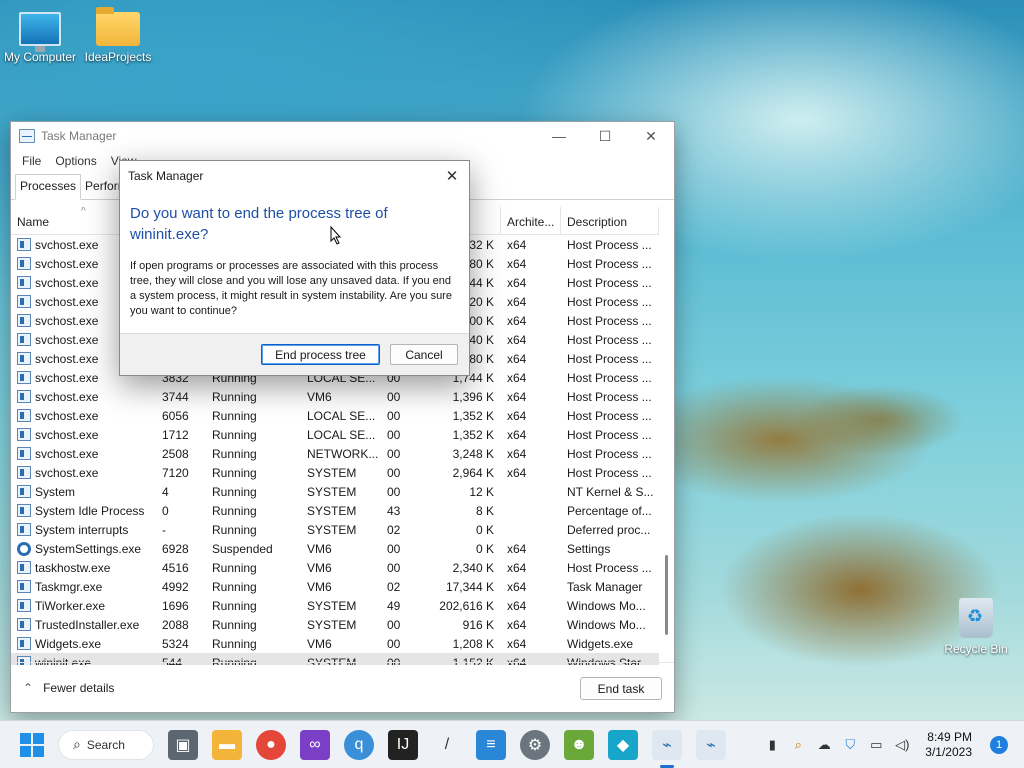 The width and height of the screenshot is (1024, 768). What do you see at coordinates (772, 745) in the screenshot?
I see `tablet-icon: ▮` at bounding box center [772, 745].